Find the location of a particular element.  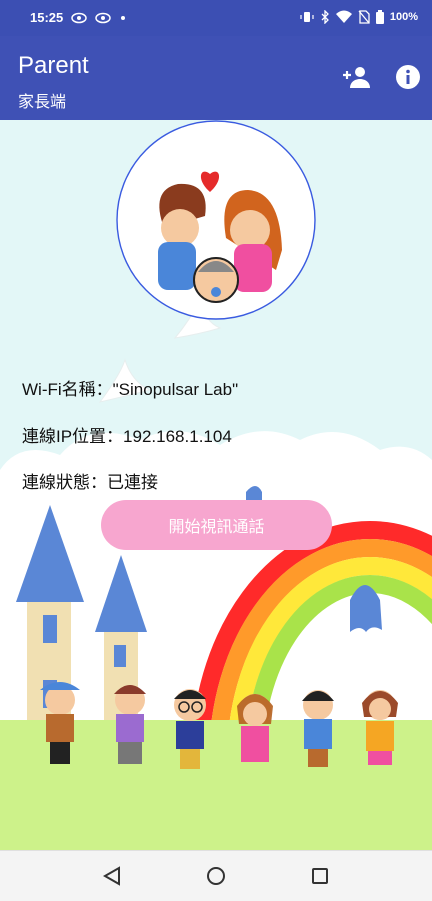

bluetooth-icon is located at coordinates (325, 17).